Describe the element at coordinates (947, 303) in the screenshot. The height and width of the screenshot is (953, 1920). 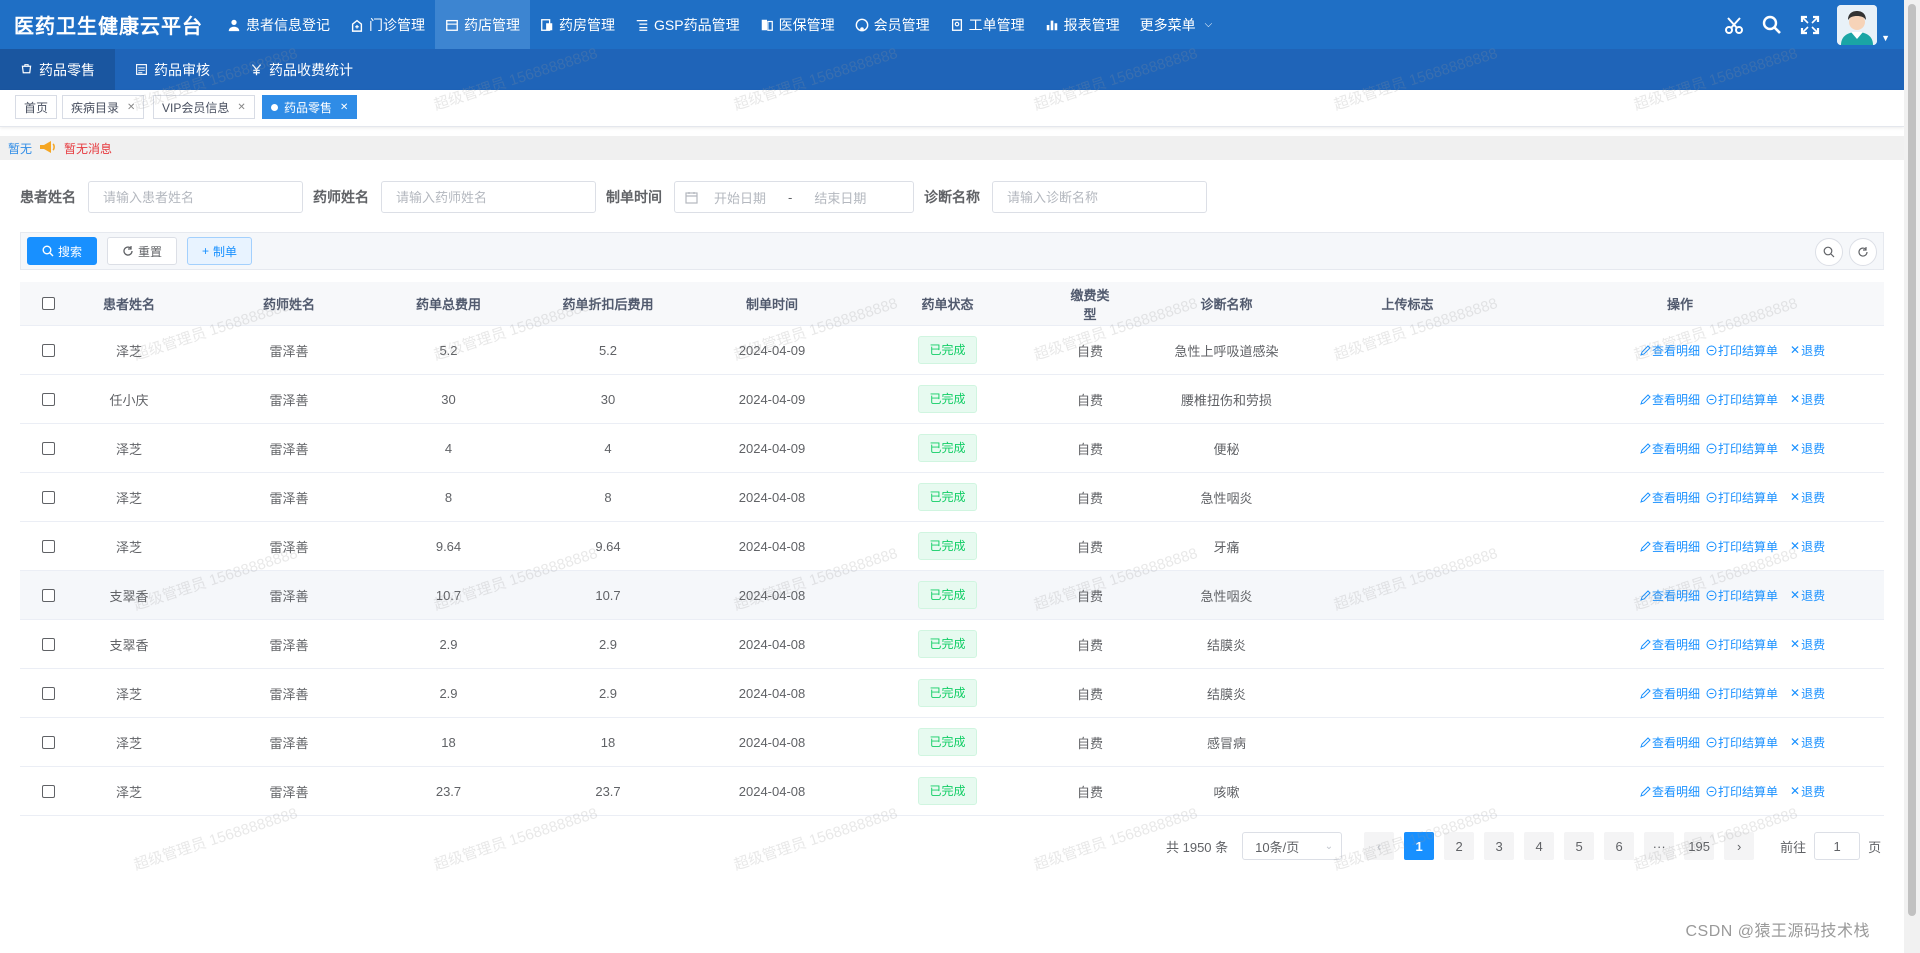
I see `column-header: 药单状态` at that location.